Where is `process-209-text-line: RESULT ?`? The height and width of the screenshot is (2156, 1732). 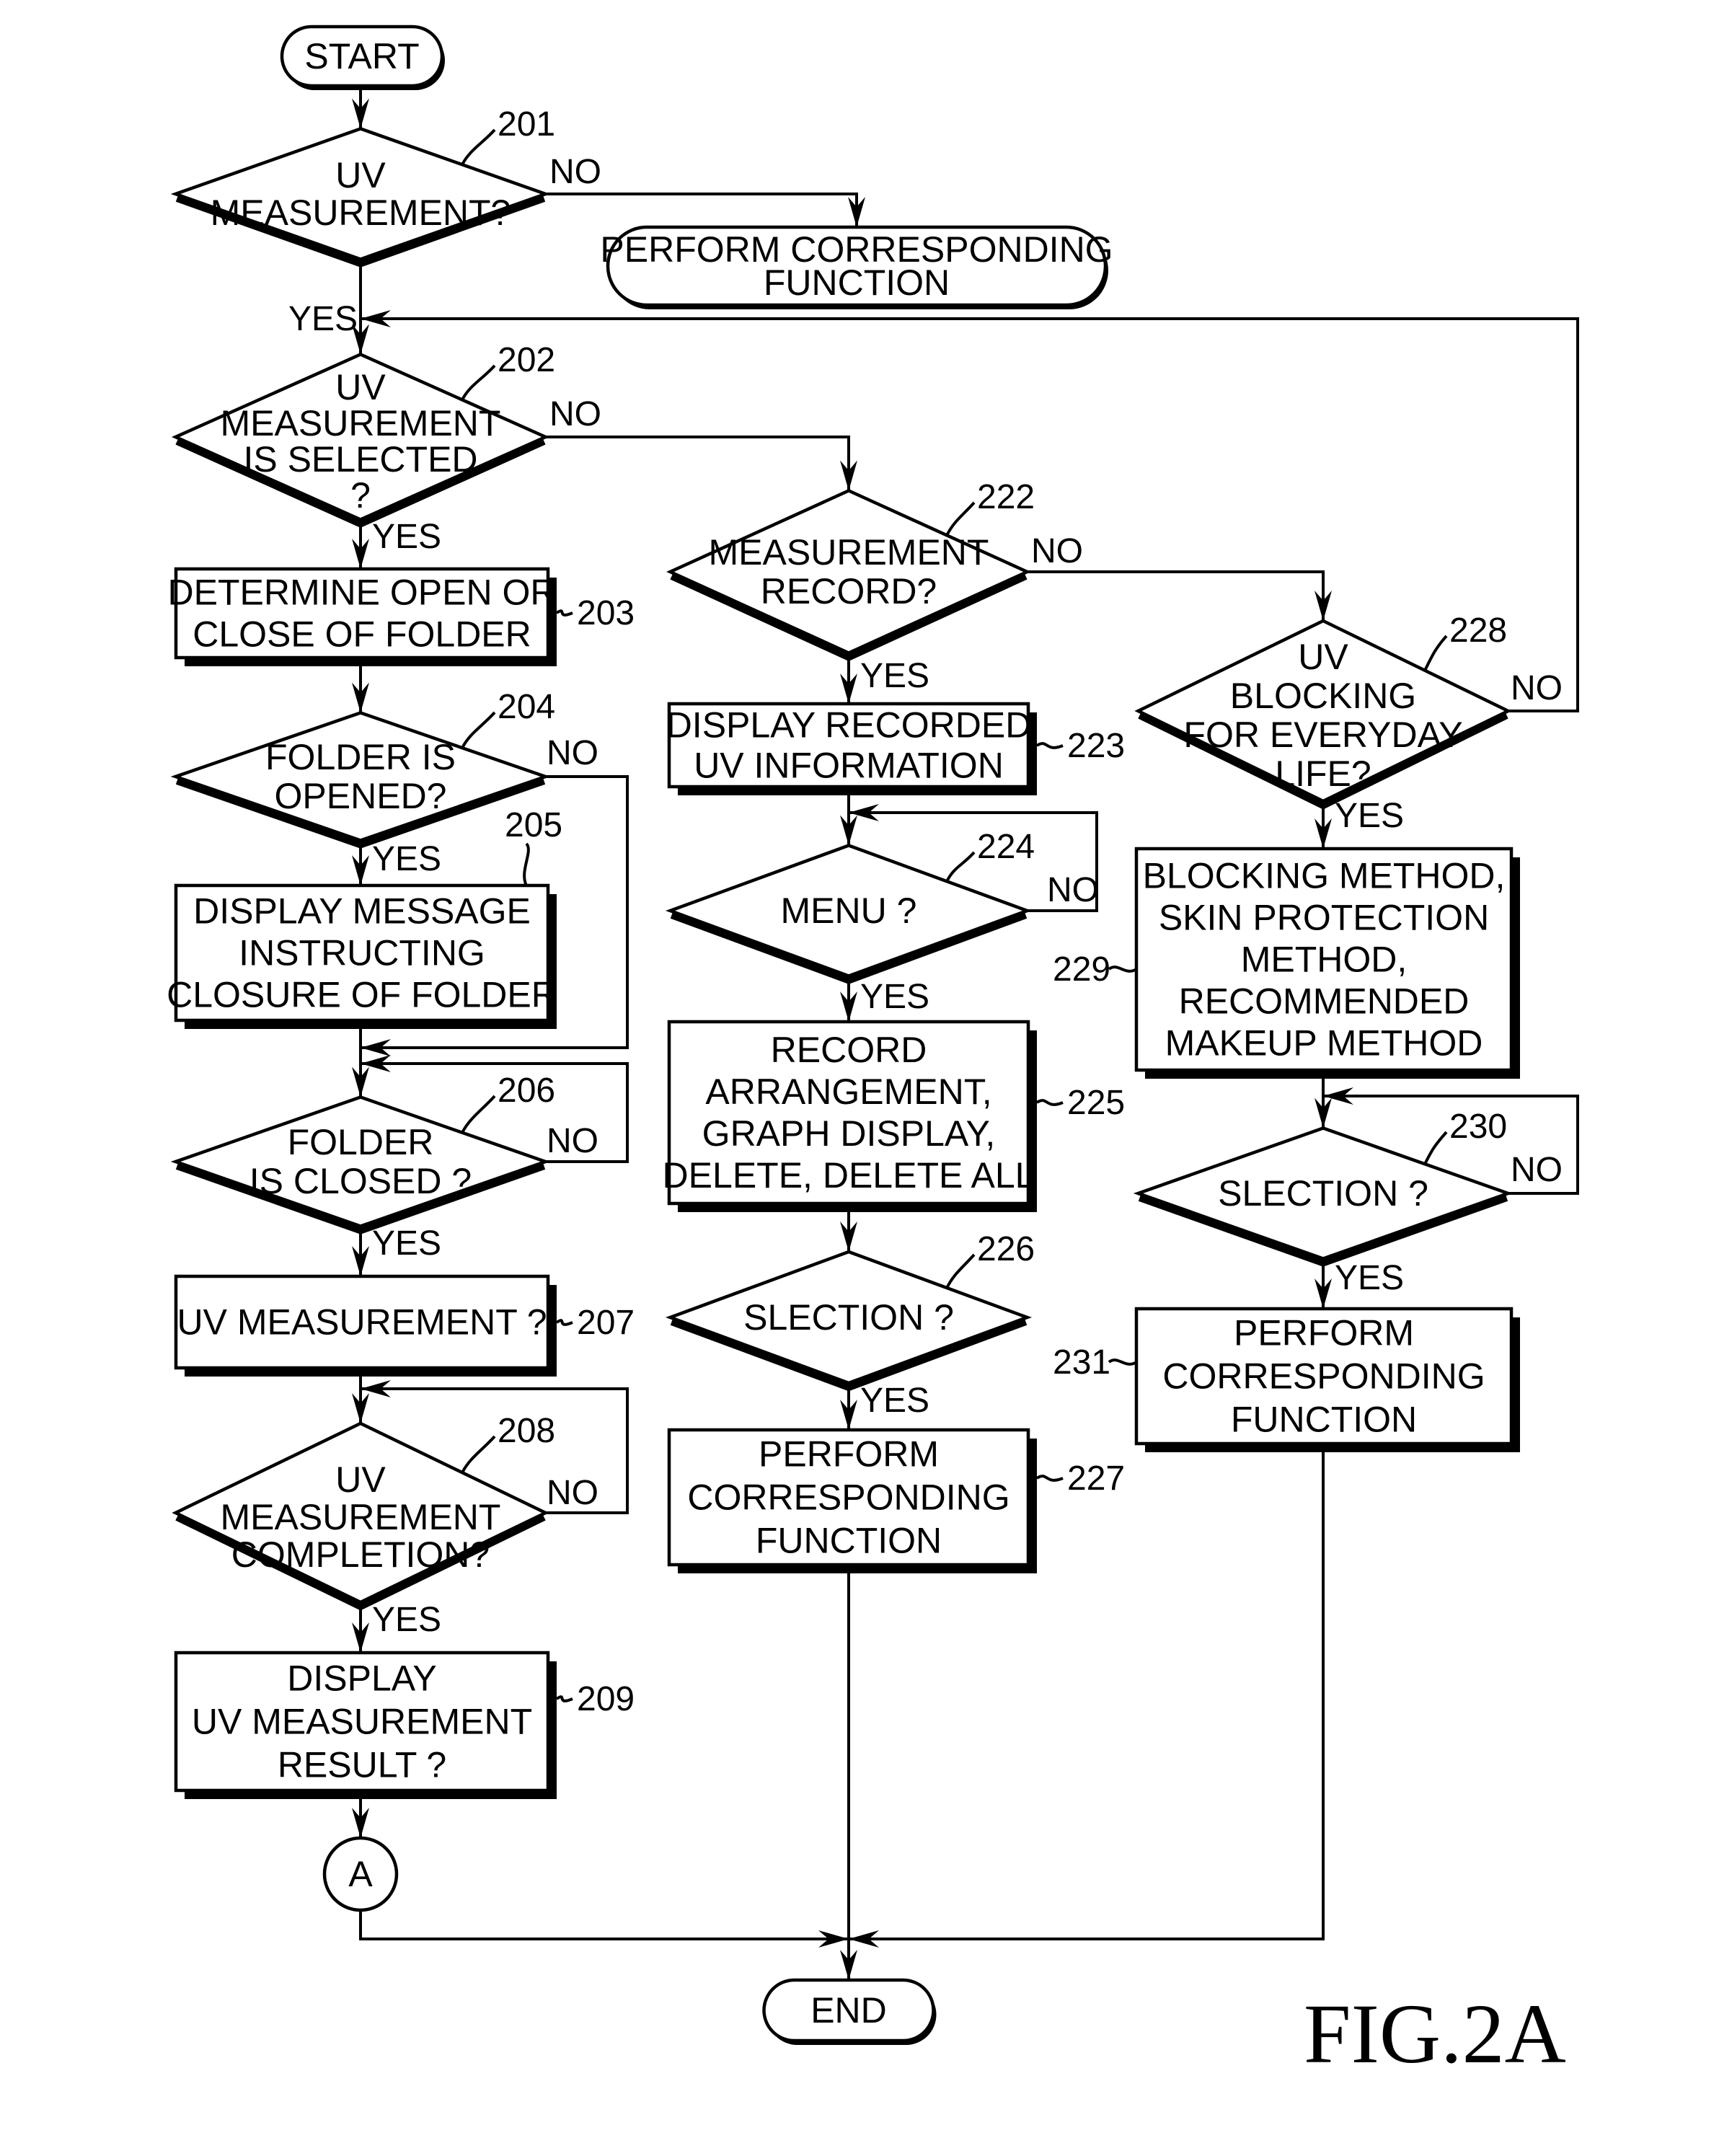 process-209-text-line: RESULT ? is located at coordinates (362, 1765).